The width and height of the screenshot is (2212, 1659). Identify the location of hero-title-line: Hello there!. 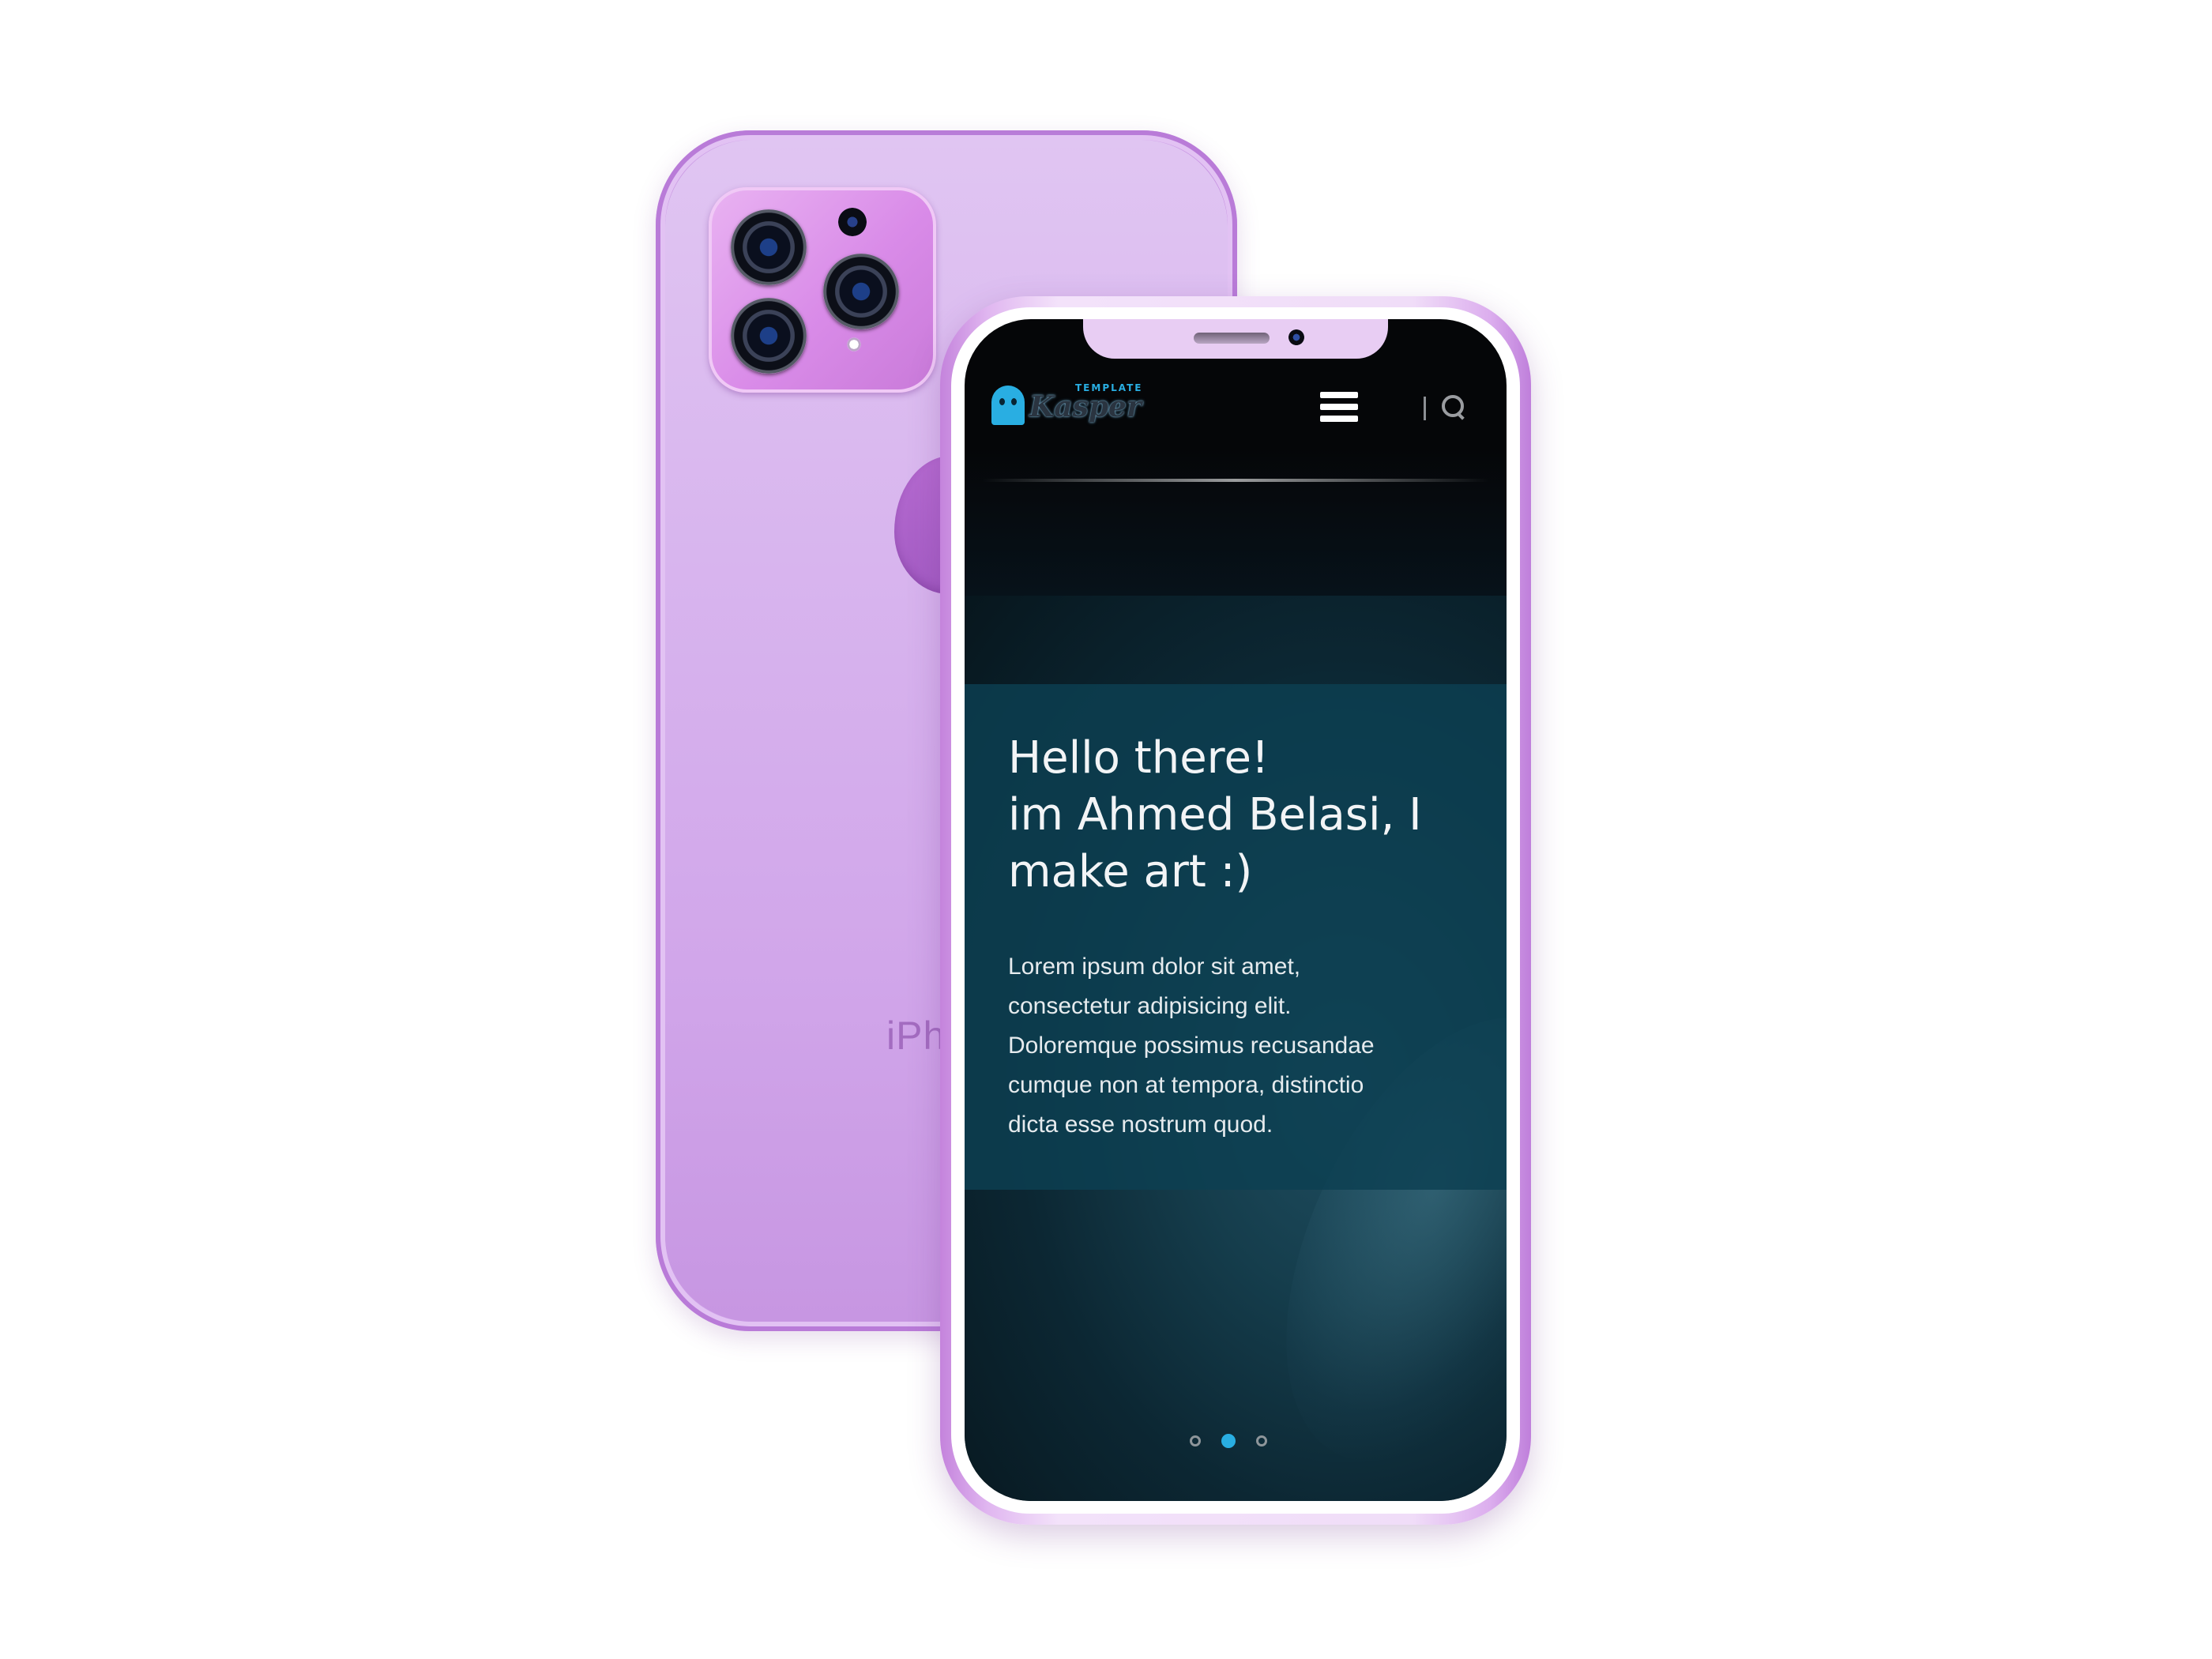
(1139, 758).